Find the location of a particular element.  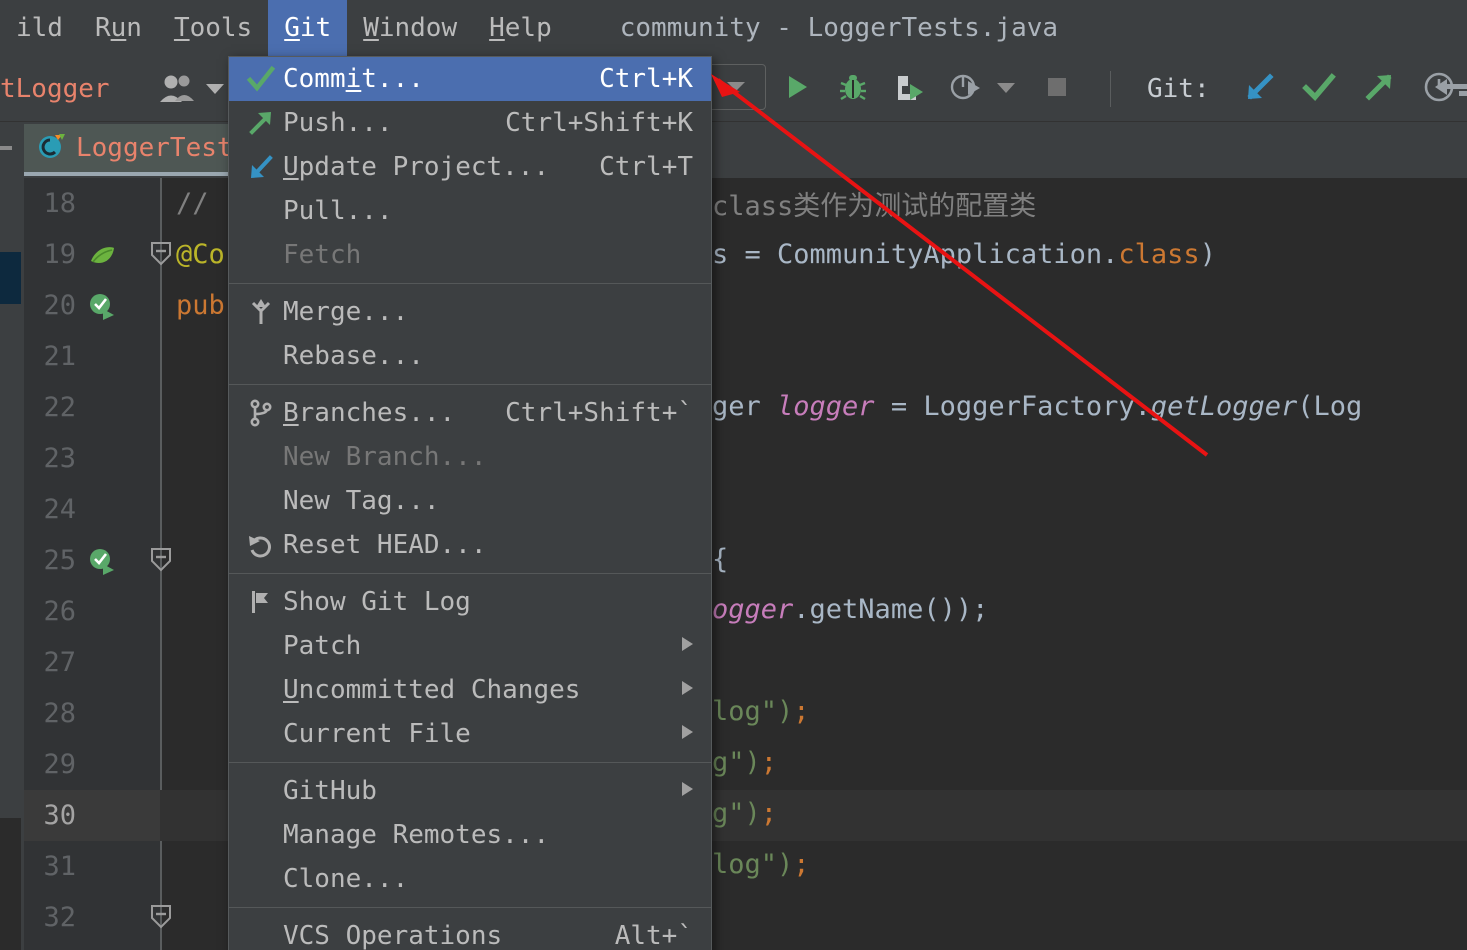

gutter-line: 32 is located at coordinates (92, 917).